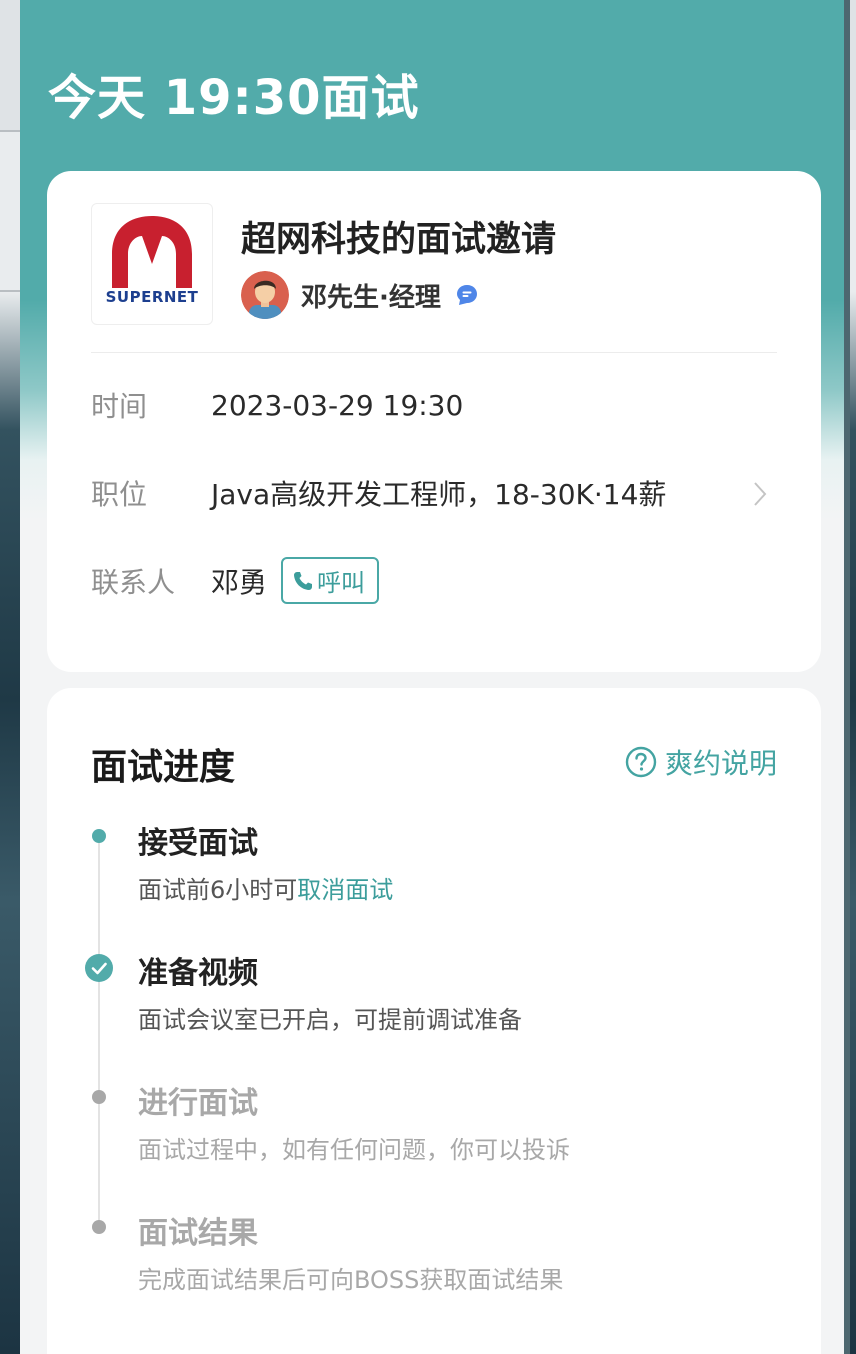  Describe the element at coordinates (198, 1103) in the screenshot. I see `step-title: 进行面试` at that location.